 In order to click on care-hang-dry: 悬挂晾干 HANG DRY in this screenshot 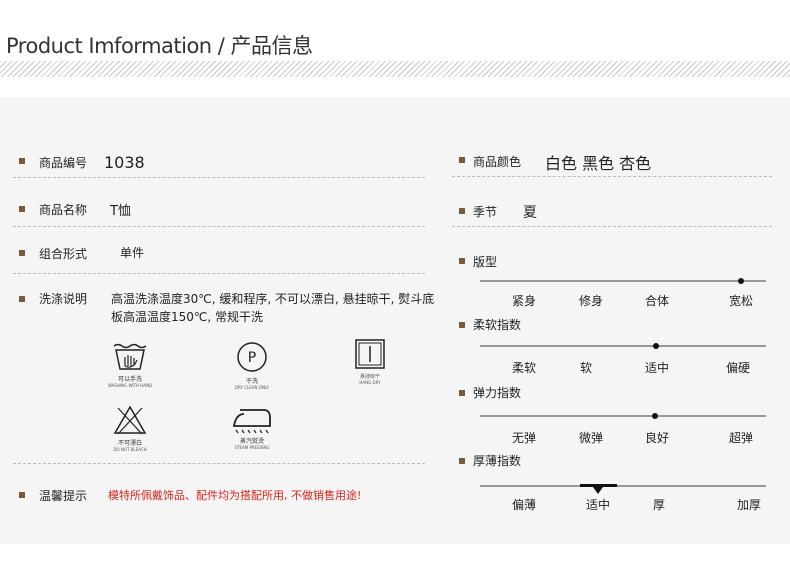, I will do `click(370, 362)`.